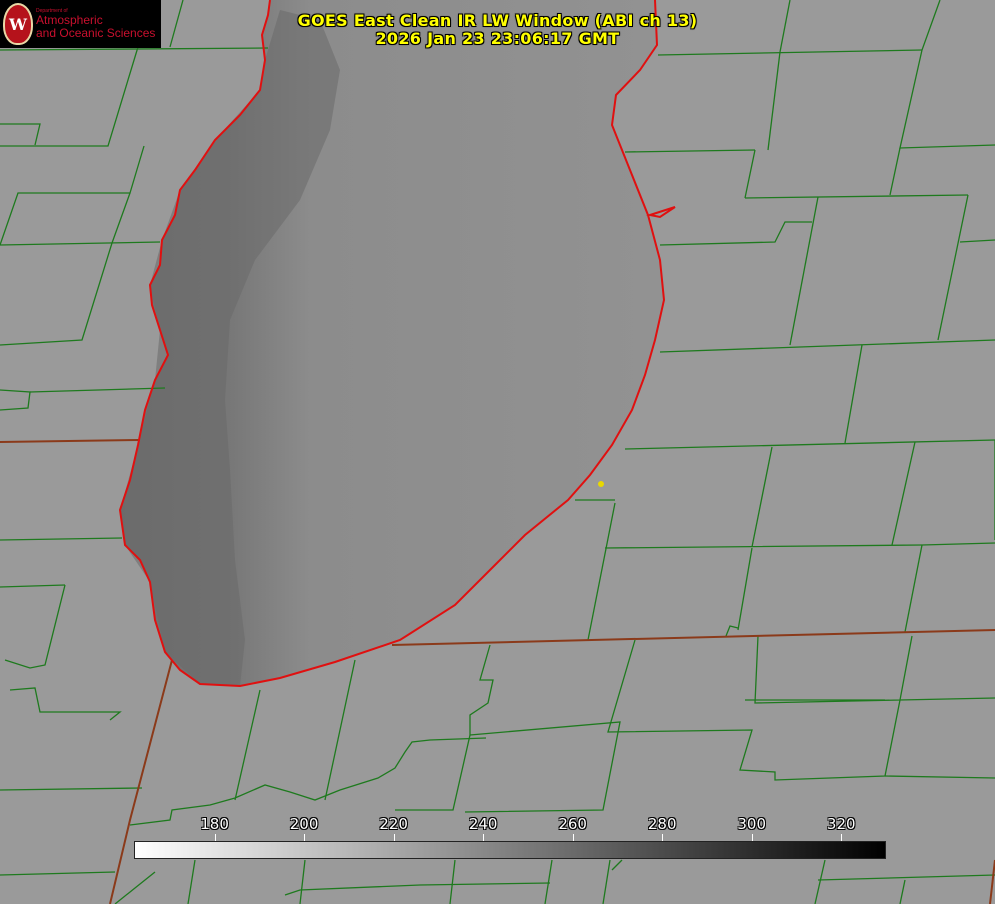 The height and width of the screenshot is (904, 995). I want to click on image-title: GOES East Clean IR LW Window (ABI ch 13), so click(497, 20).